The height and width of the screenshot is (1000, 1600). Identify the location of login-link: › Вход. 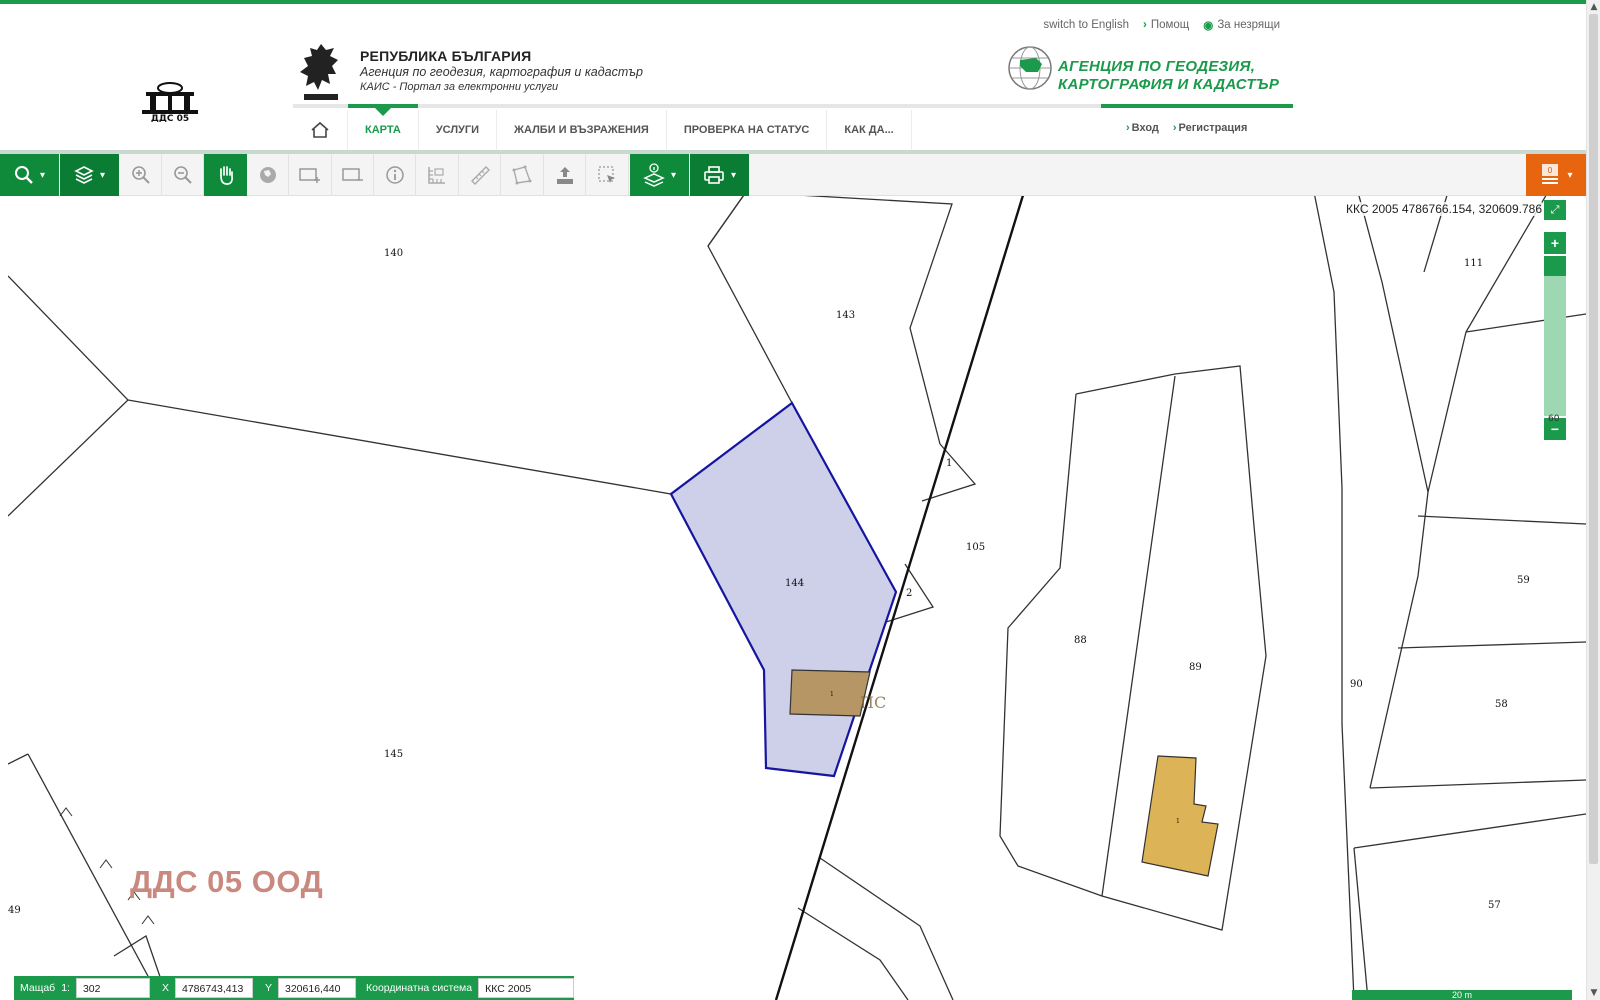
(1142, 128).